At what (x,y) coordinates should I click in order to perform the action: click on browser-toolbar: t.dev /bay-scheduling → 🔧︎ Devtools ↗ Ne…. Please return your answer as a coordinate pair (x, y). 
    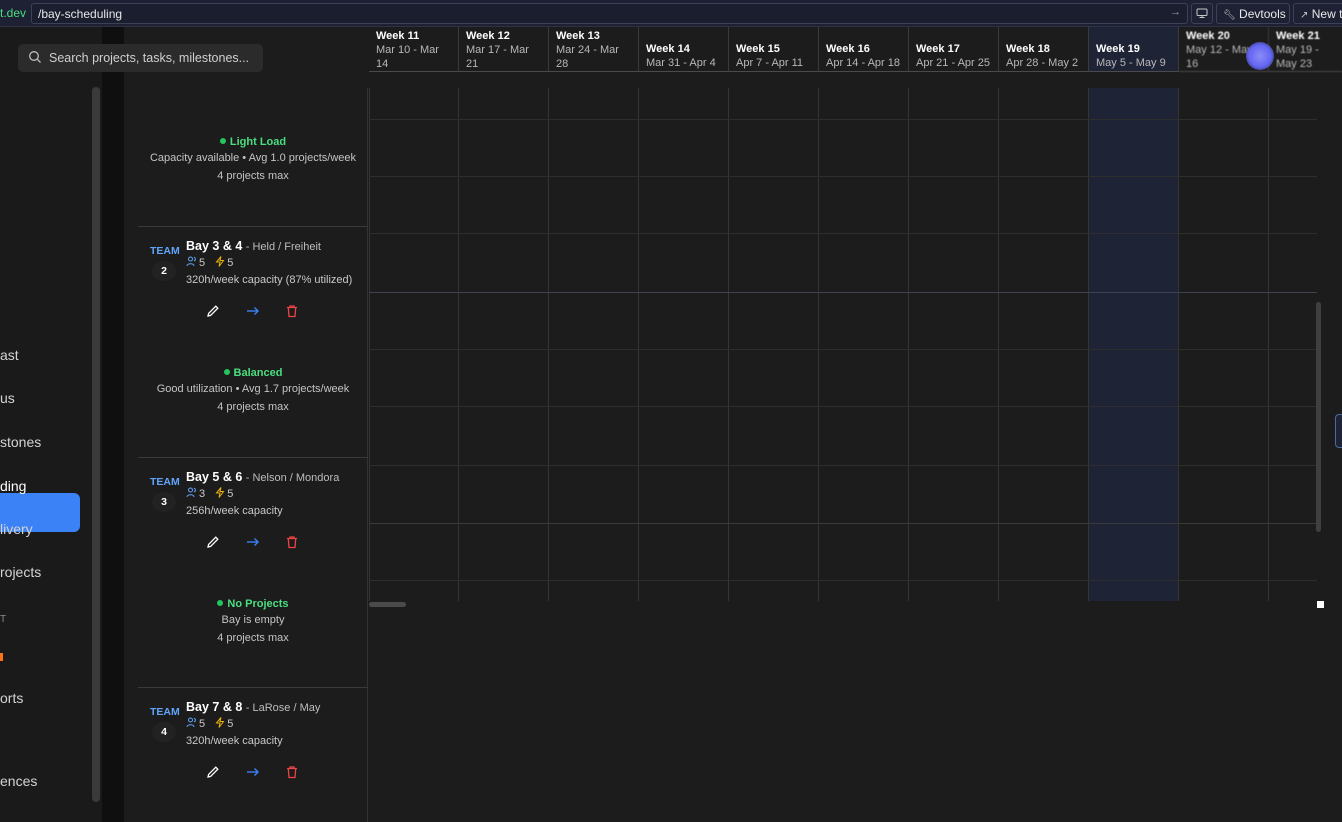
    Looking at the image, I should click on (671, 13).